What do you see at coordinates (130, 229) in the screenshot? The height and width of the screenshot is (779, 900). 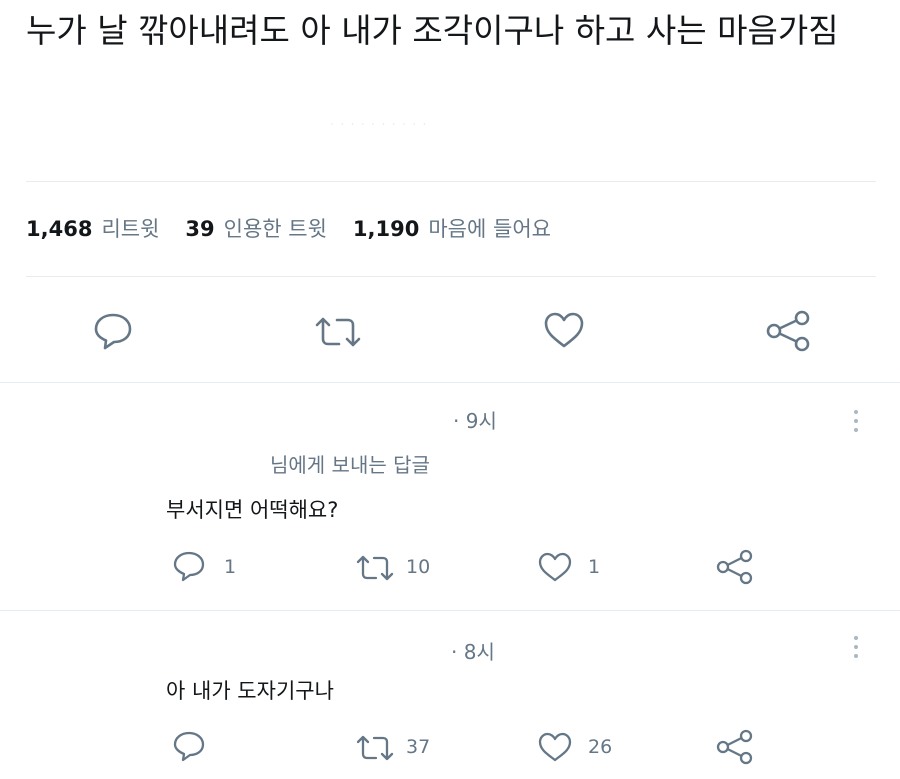 I see `retweets-label: 리트윗` at bounding box center [130, 229].